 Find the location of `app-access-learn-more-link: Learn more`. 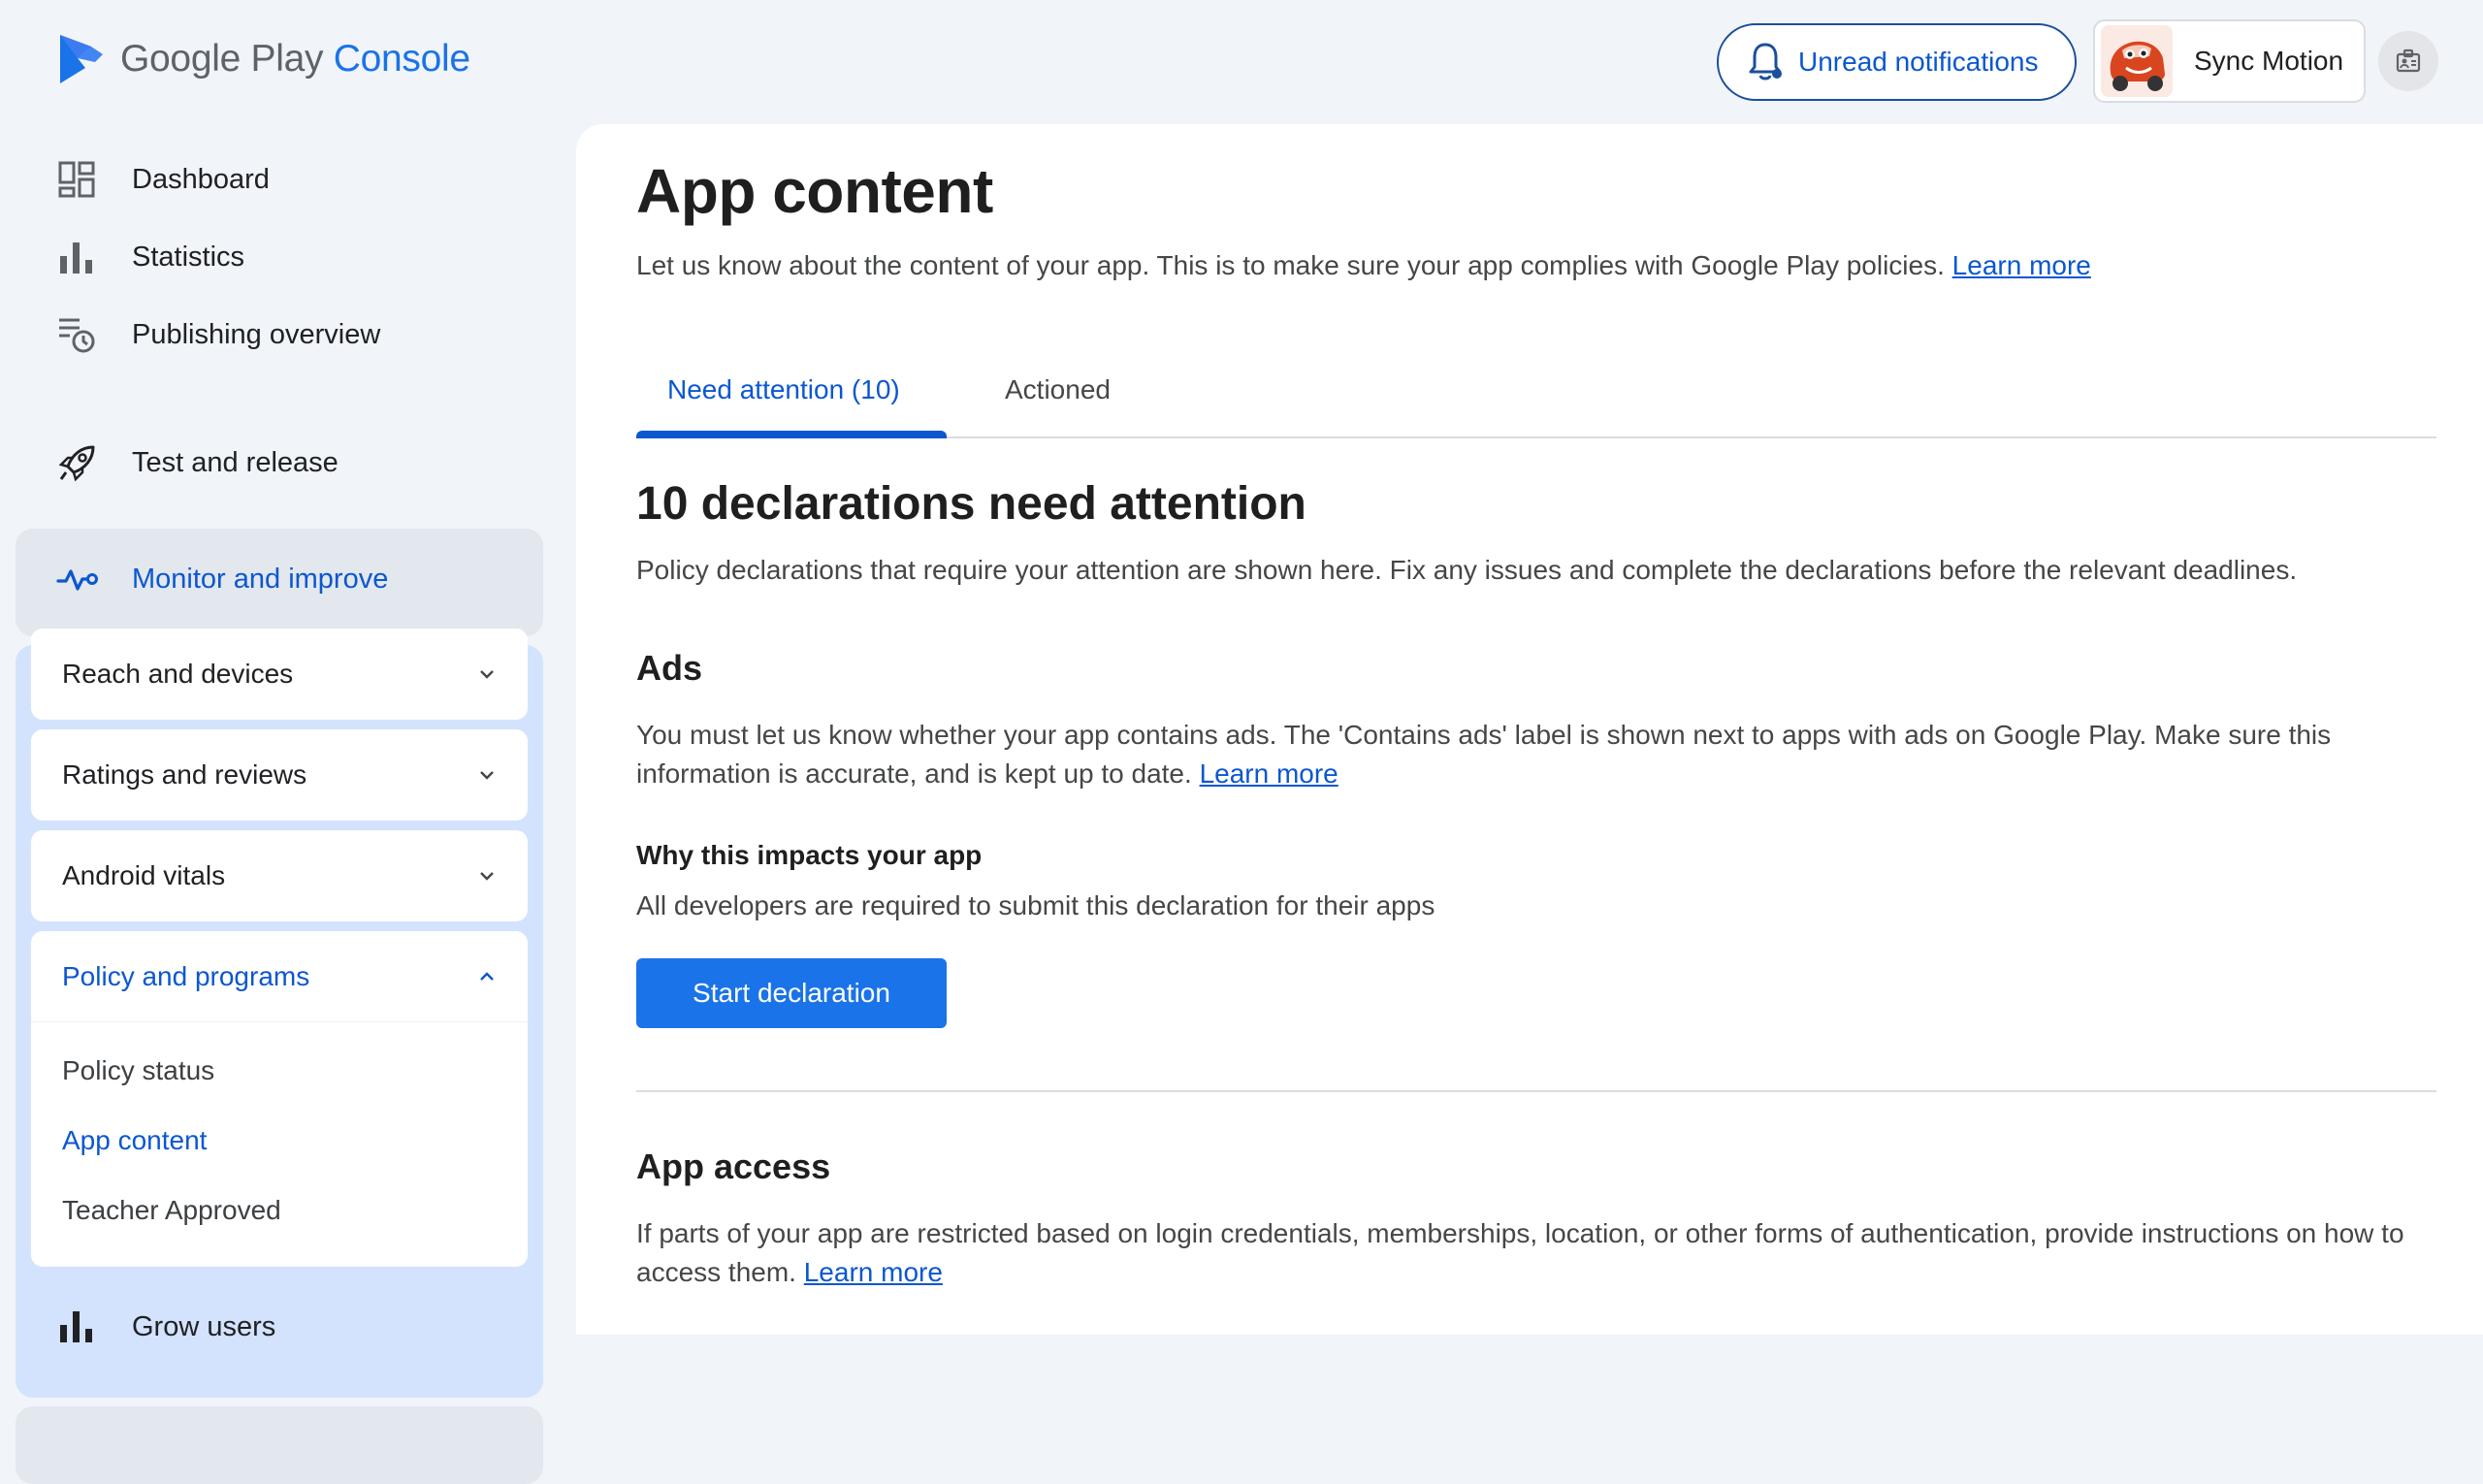

app-access-learn-more-link: Learn more is located at coordinates (874, 1272).